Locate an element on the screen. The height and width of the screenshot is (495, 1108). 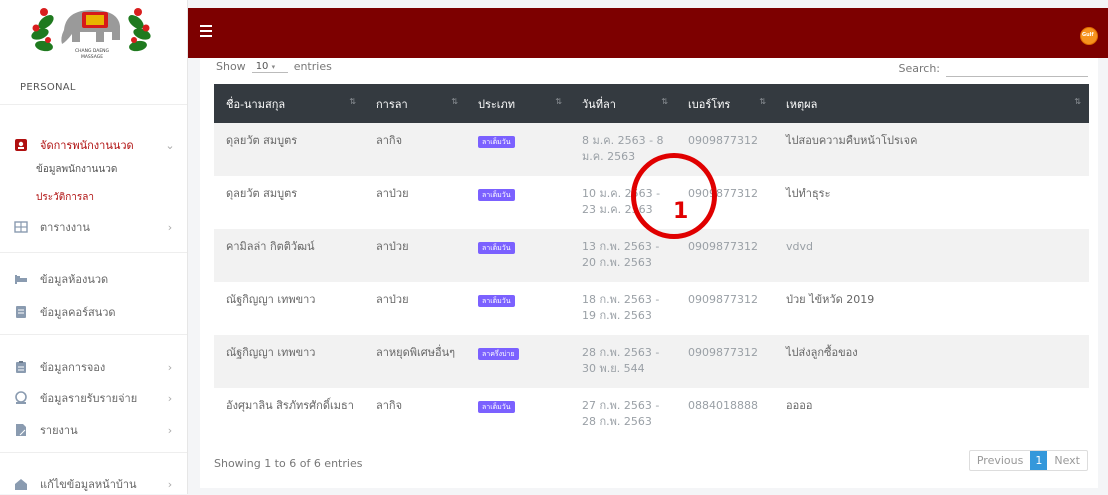
sidebar-item-label: ข้อมูลรายรับรายจ่าย is located at coordinates (89, 398).